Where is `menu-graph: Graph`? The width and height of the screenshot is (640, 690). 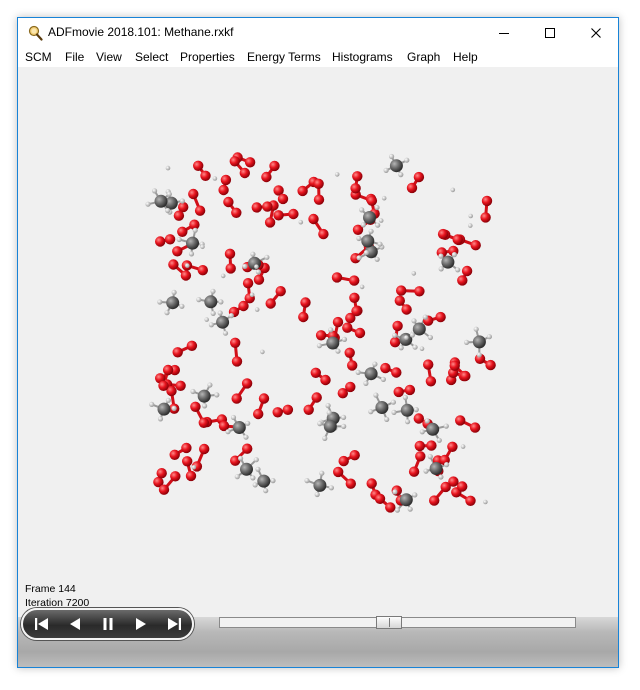 menu-graph: Graph is located at coordinates (423, 57).